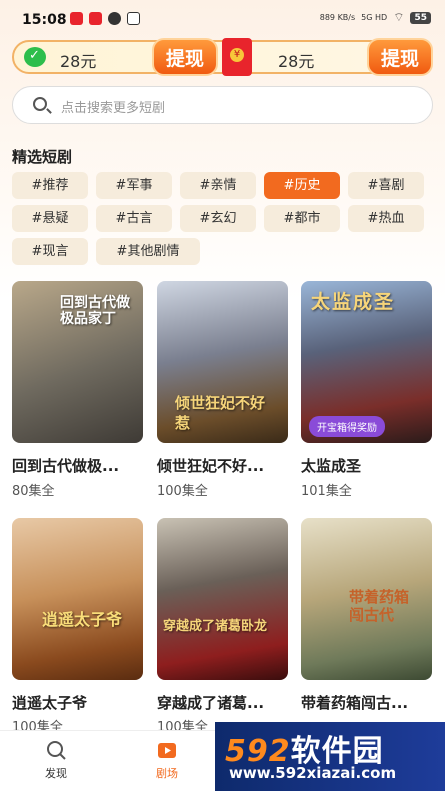  What do you see at coordinates (313, 773) in the screenshot?
I see `watermark-url: www.592xiazai.com` at bounding box center [313, 773].